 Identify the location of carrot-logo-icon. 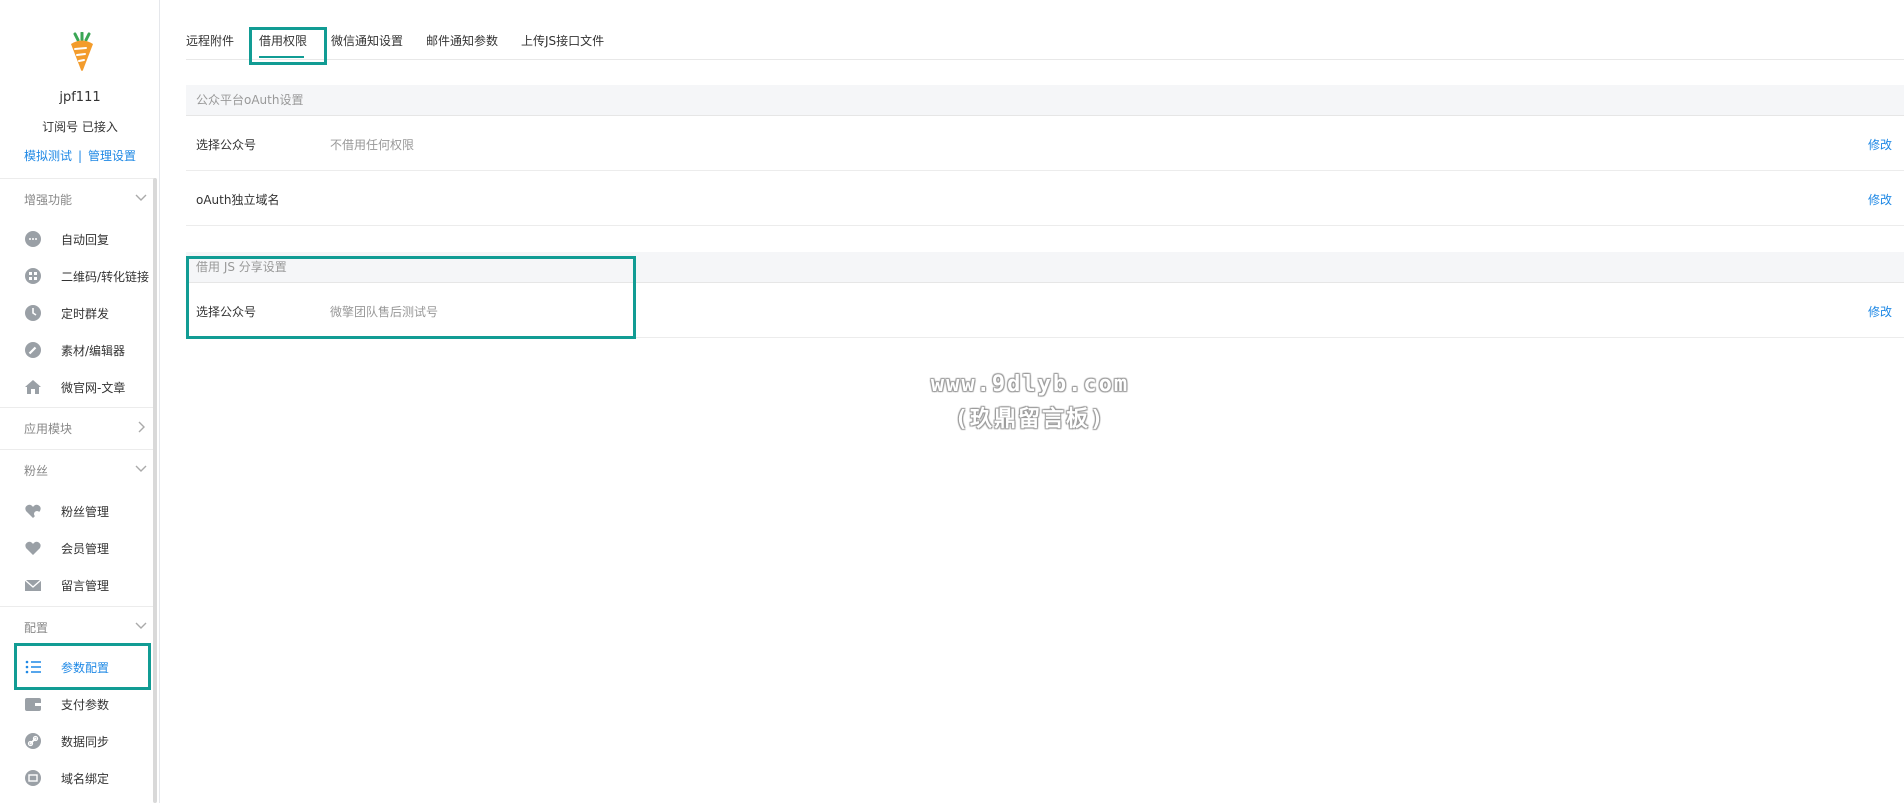
(82, 51).